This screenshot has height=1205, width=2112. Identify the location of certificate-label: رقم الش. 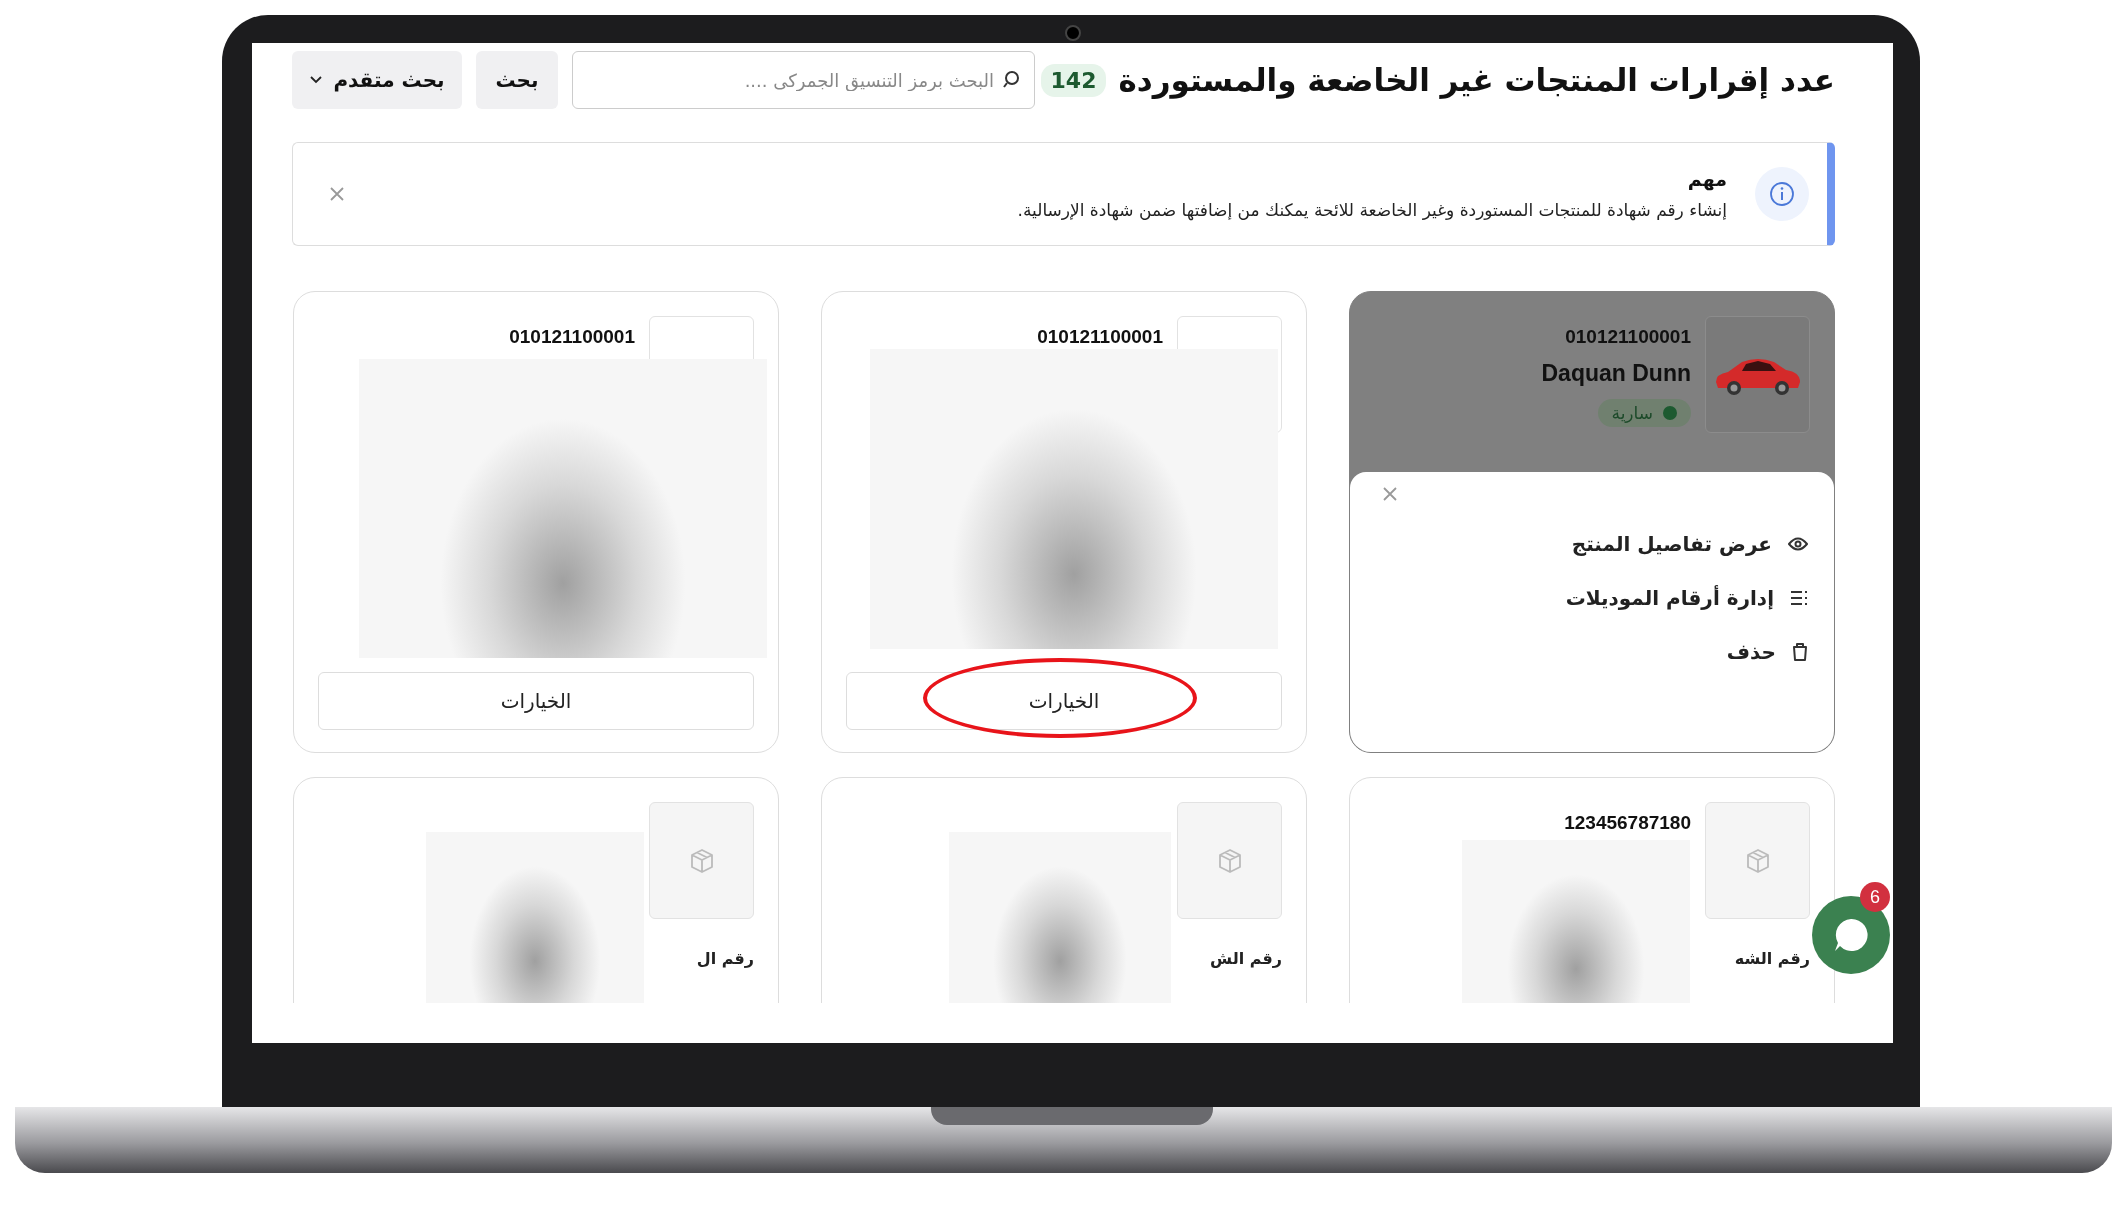
(1246, 958).